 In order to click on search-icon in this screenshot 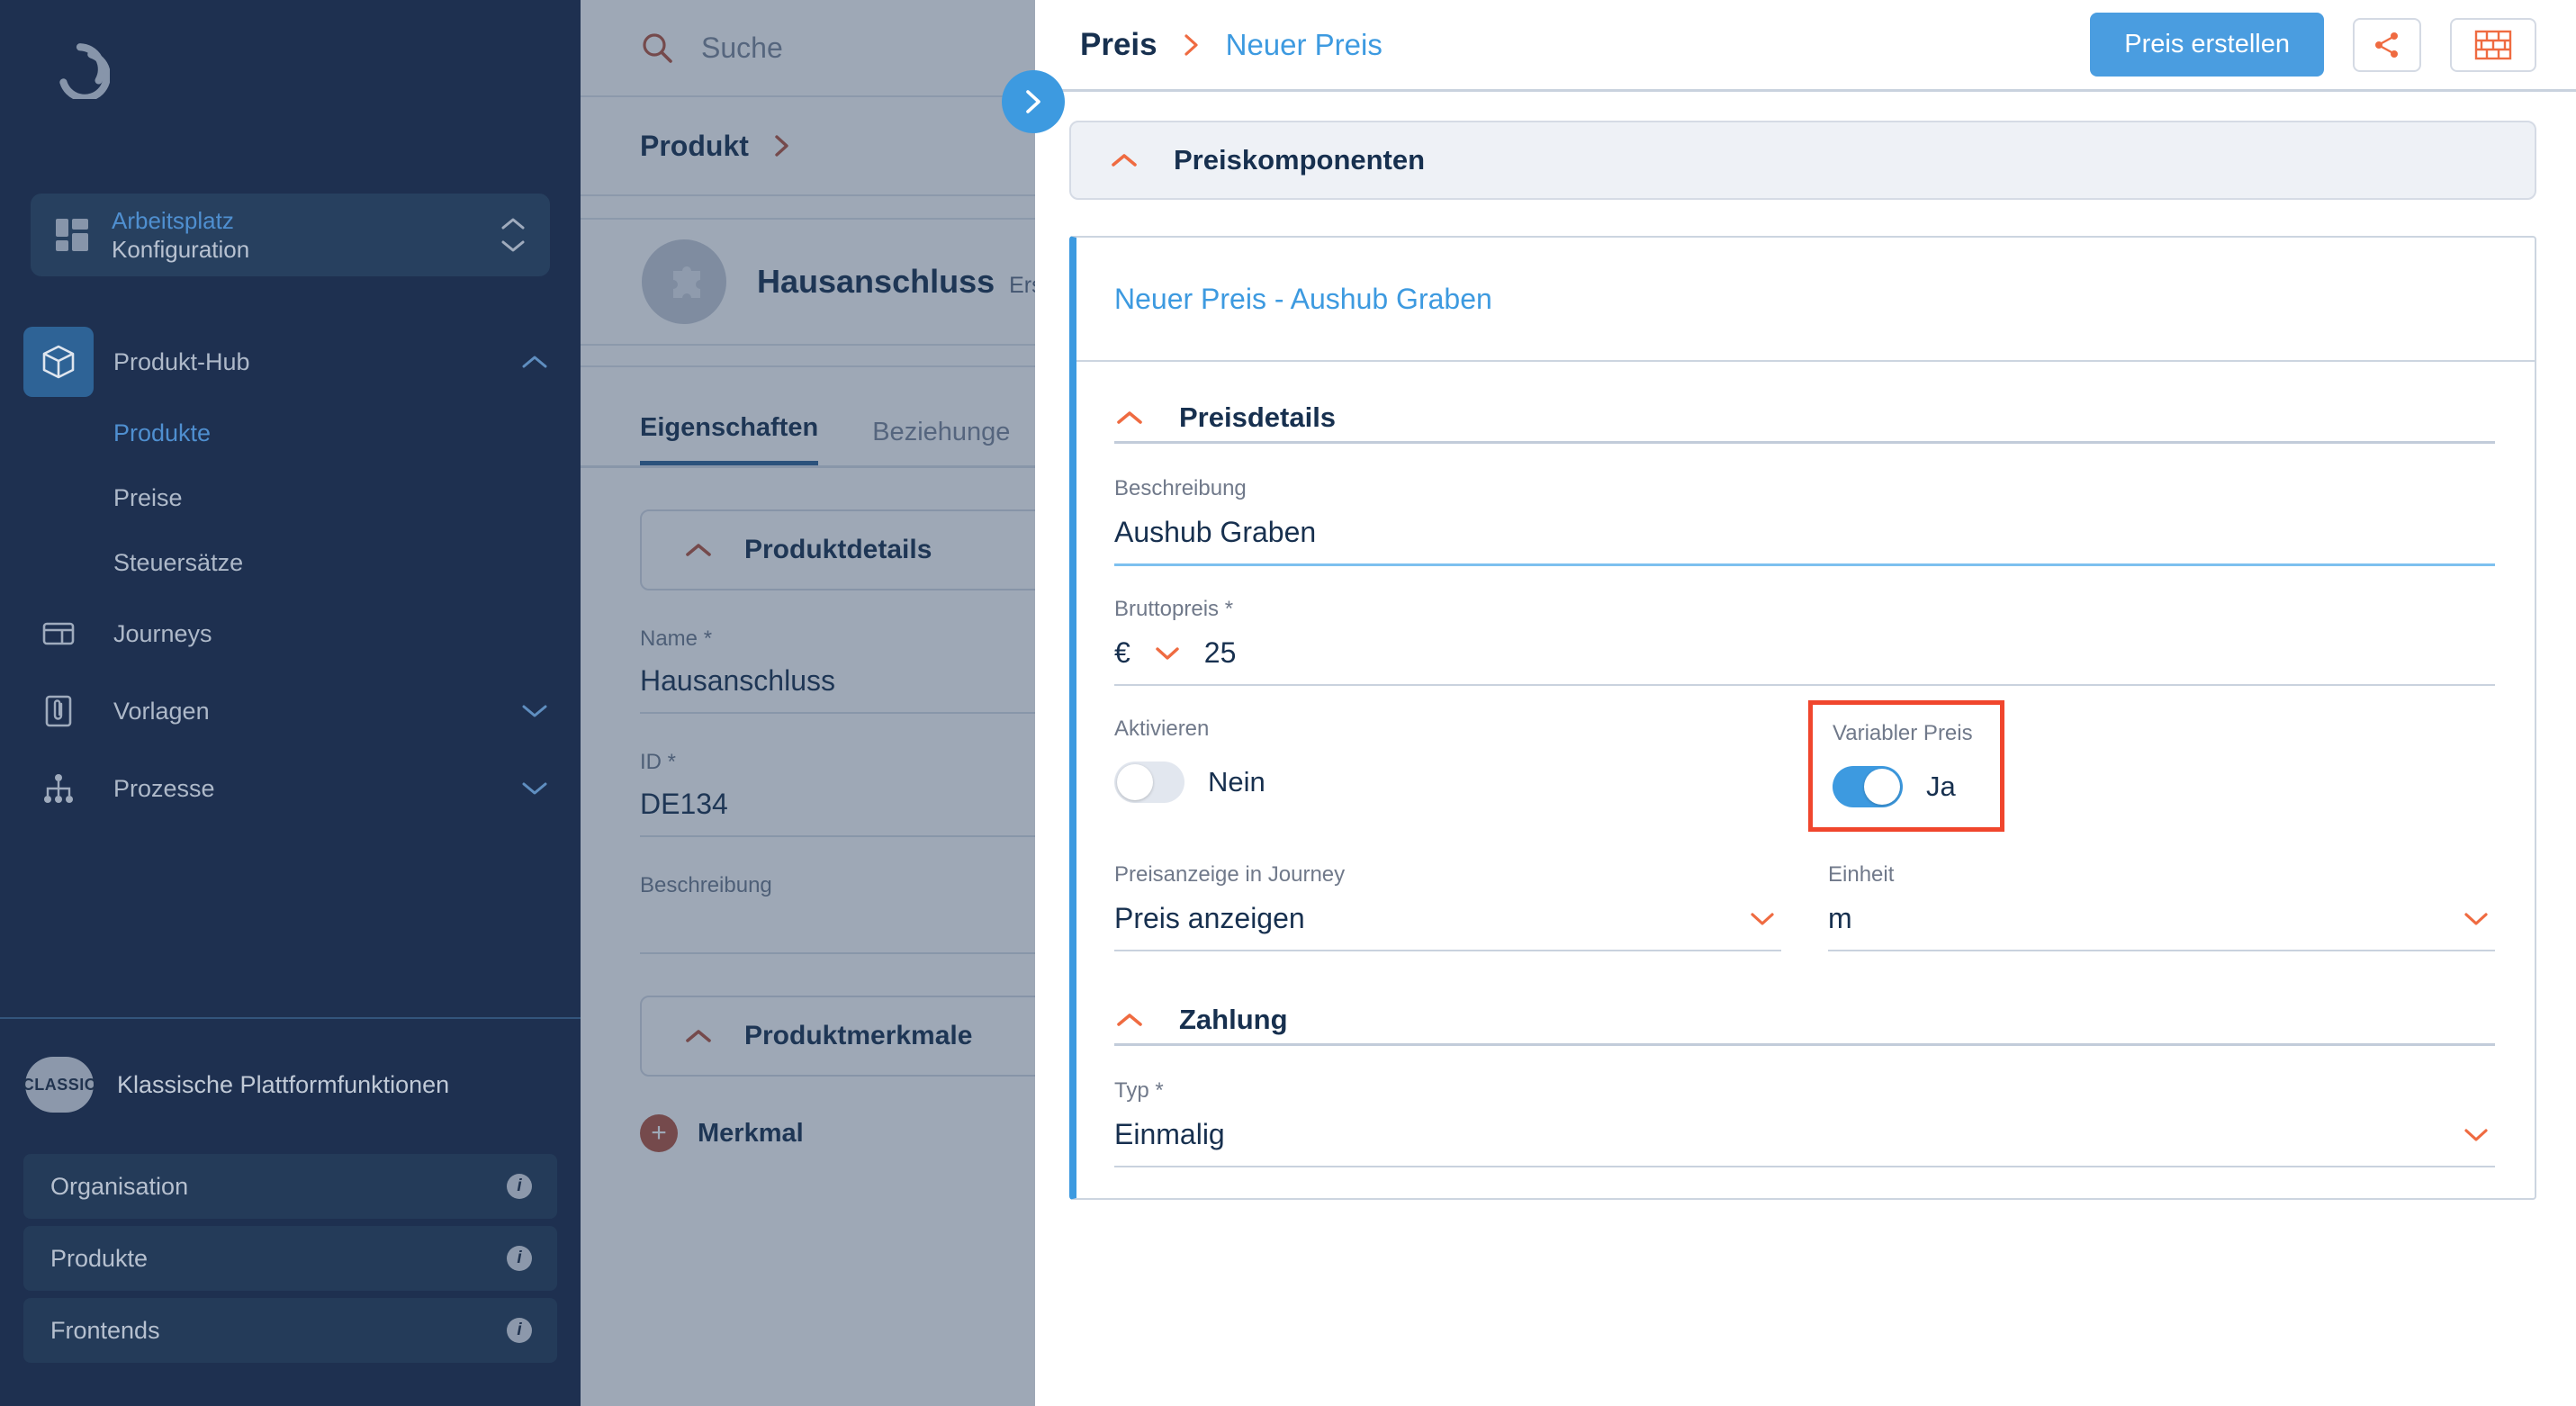, I will do `click(657, 48)`.